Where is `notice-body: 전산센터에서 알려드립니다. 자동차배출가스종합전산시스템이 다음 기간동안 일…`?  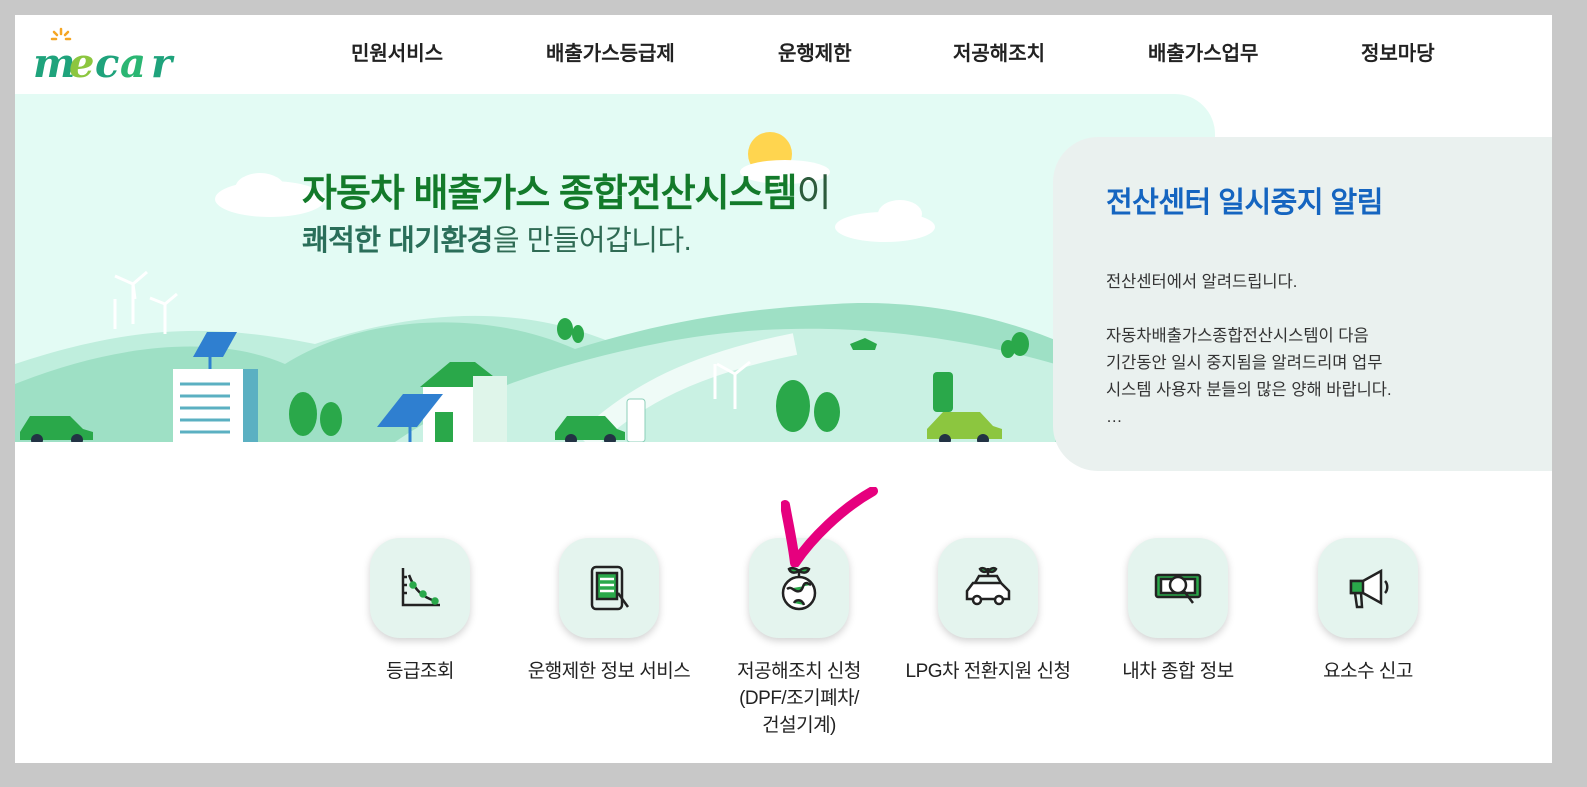
notice-body: 전산센터에서 알려드립니다. 자동차배출가스종합전산시스템이 다음 기간동안 일… is located at coordinates (1249, 350).